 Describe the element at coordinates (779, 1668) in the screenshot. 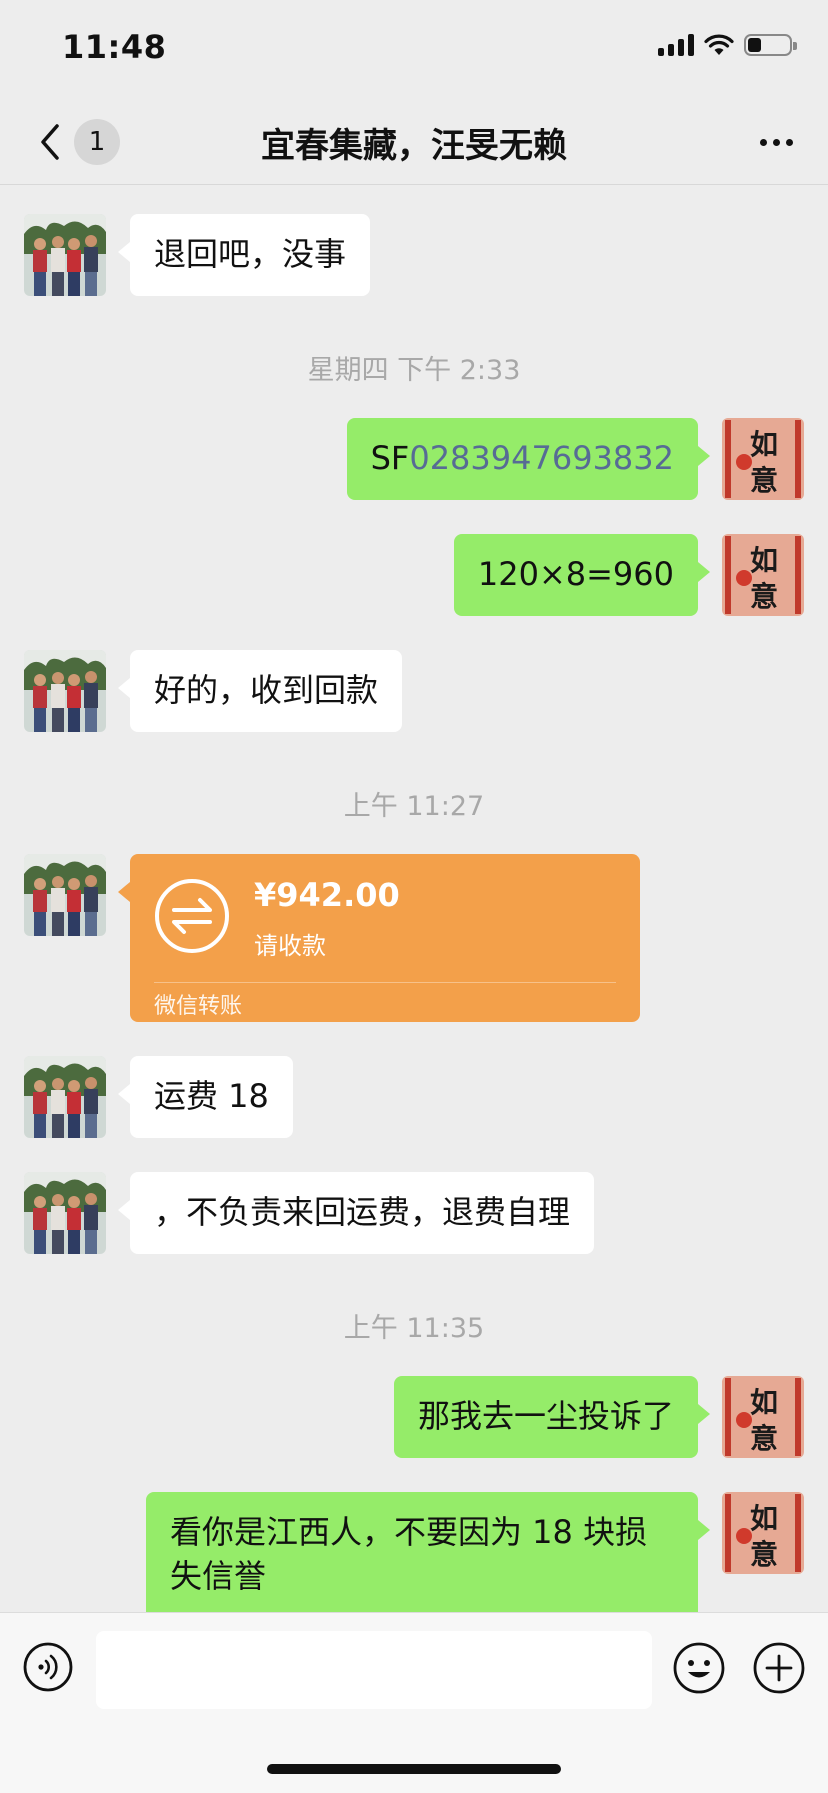

I see `plus-icon` at that location.